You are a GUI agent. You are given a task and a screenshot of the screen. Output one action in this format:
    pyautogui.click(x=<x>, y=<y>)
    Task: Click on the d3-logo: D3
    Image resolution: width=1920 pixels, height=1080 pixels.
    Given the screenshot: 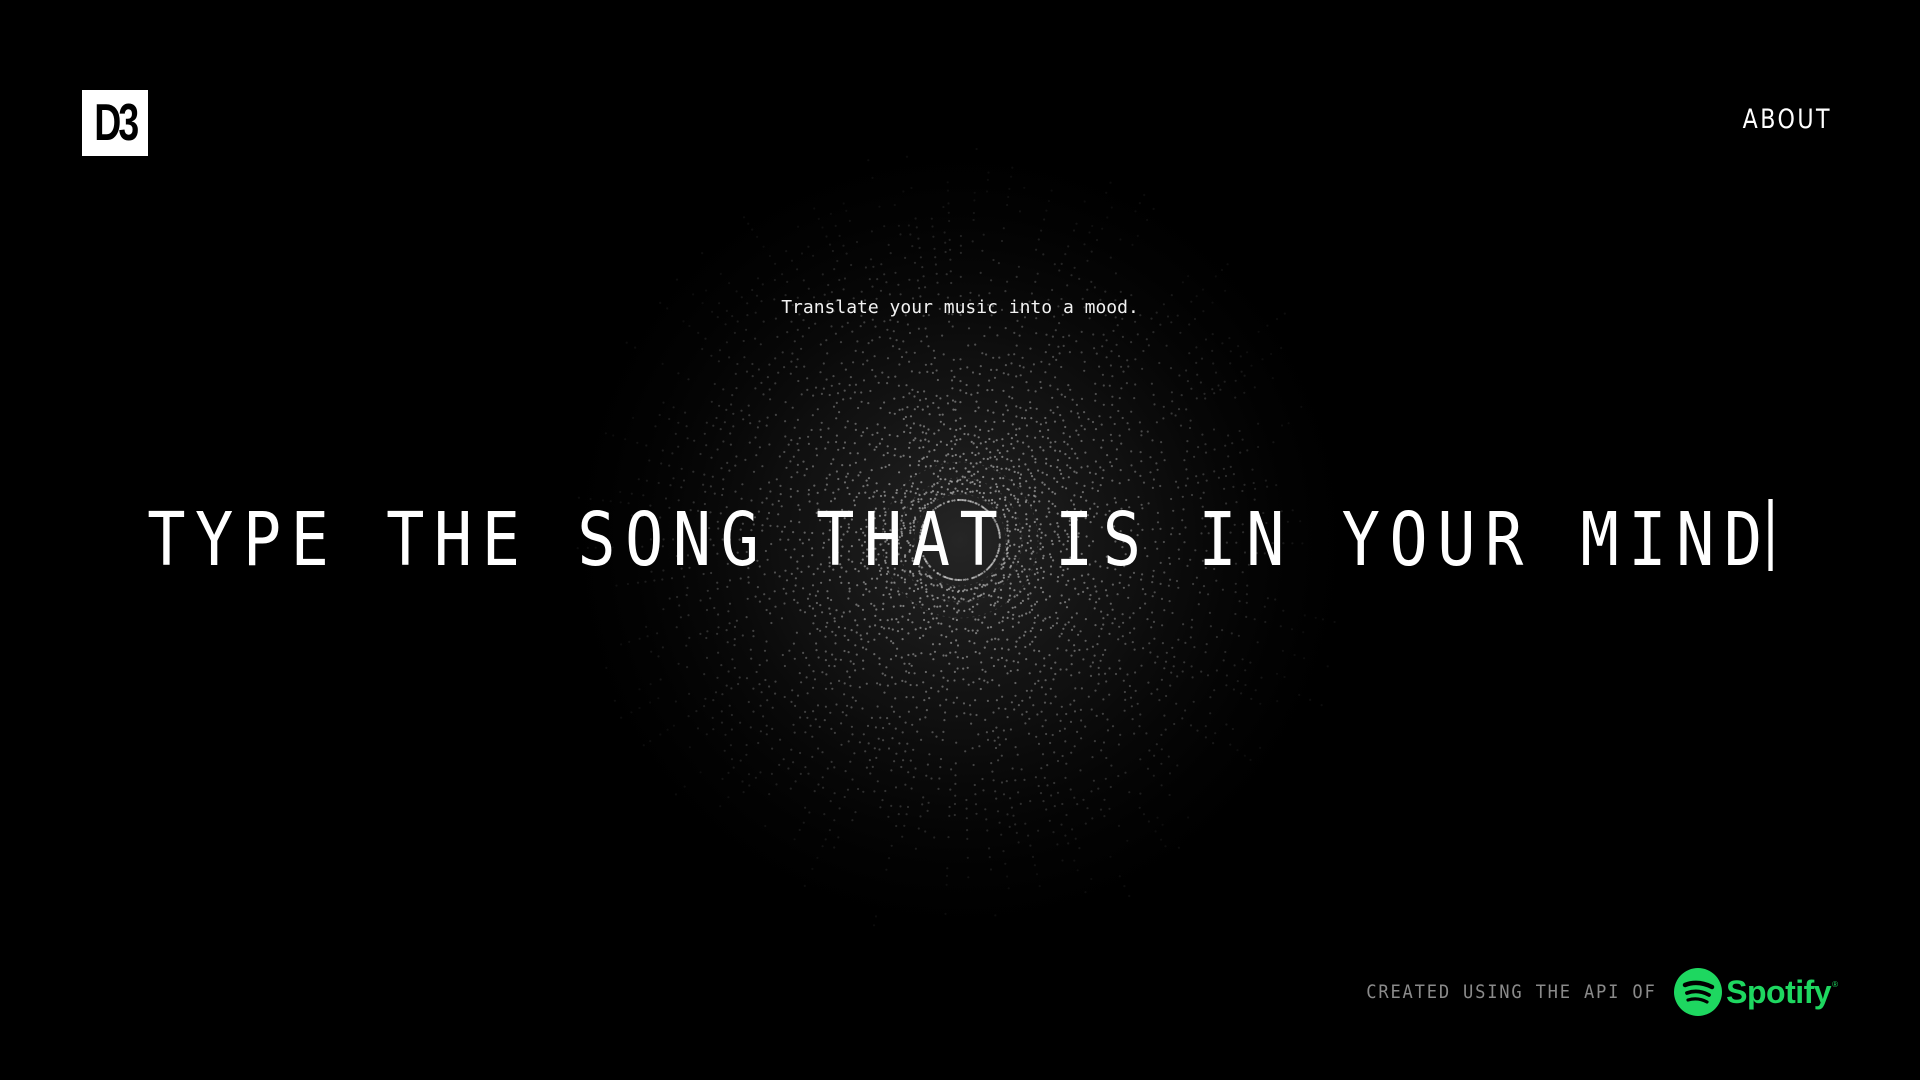 What is the action you would take?
    pyautogui.click(x=115, y=123)
    